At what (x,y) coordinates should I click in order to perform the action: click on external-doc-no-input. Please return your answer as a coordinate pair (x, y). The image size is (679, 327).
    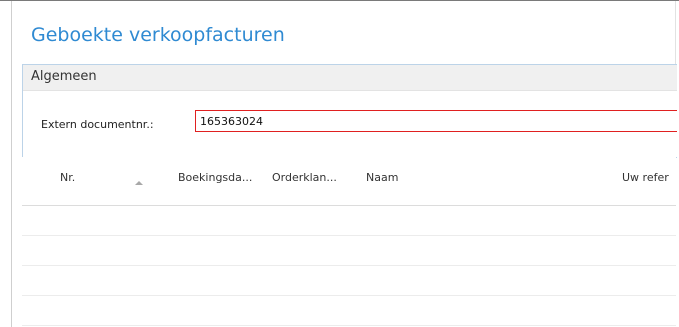
    Looking at the image, I should click on (436, 121).